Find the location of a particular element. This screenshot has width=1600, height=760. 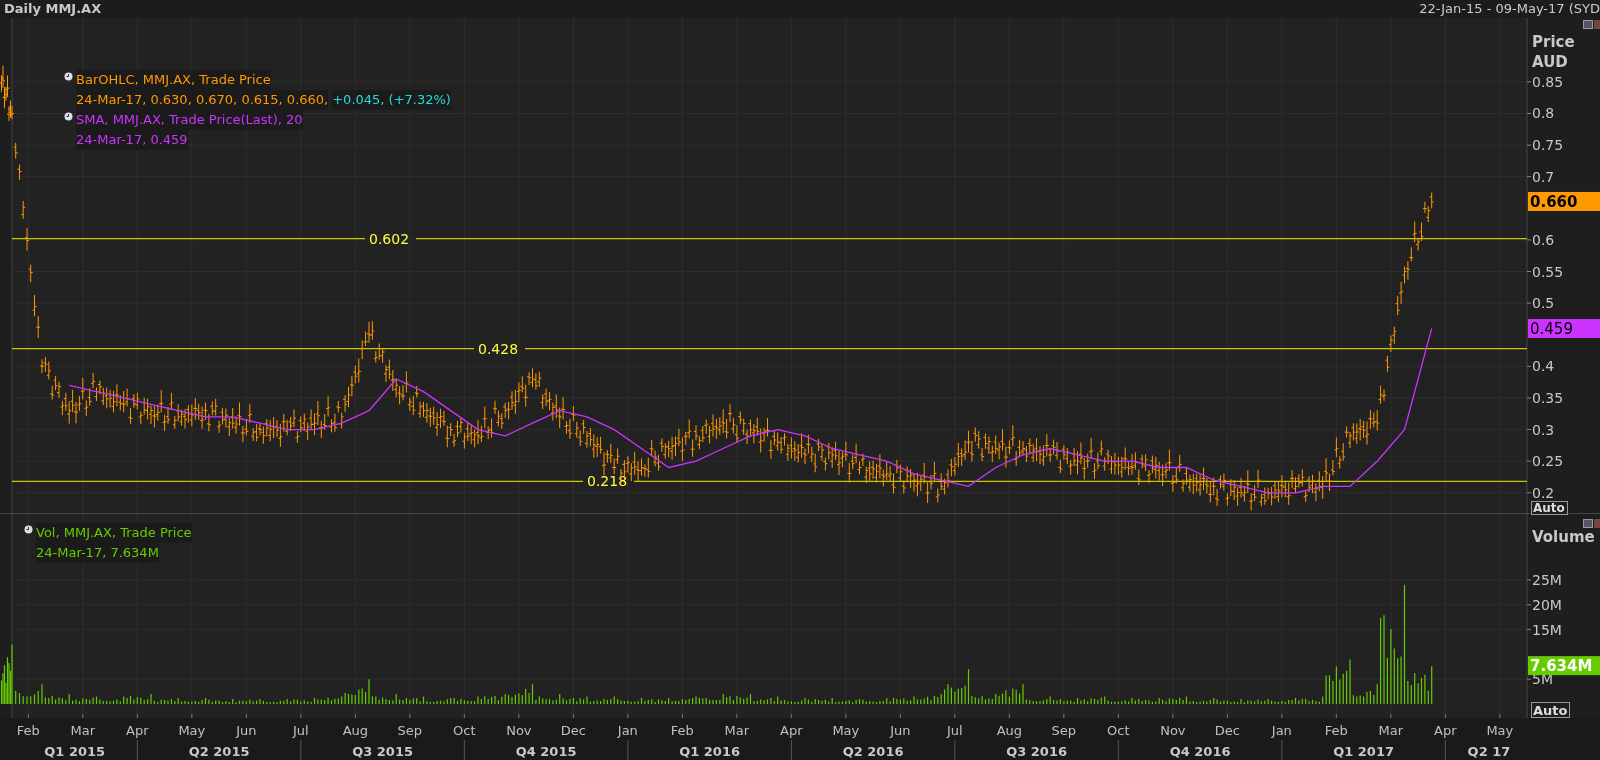

quarter-label: Q1 2017 is located at coordinates (1363, 751).